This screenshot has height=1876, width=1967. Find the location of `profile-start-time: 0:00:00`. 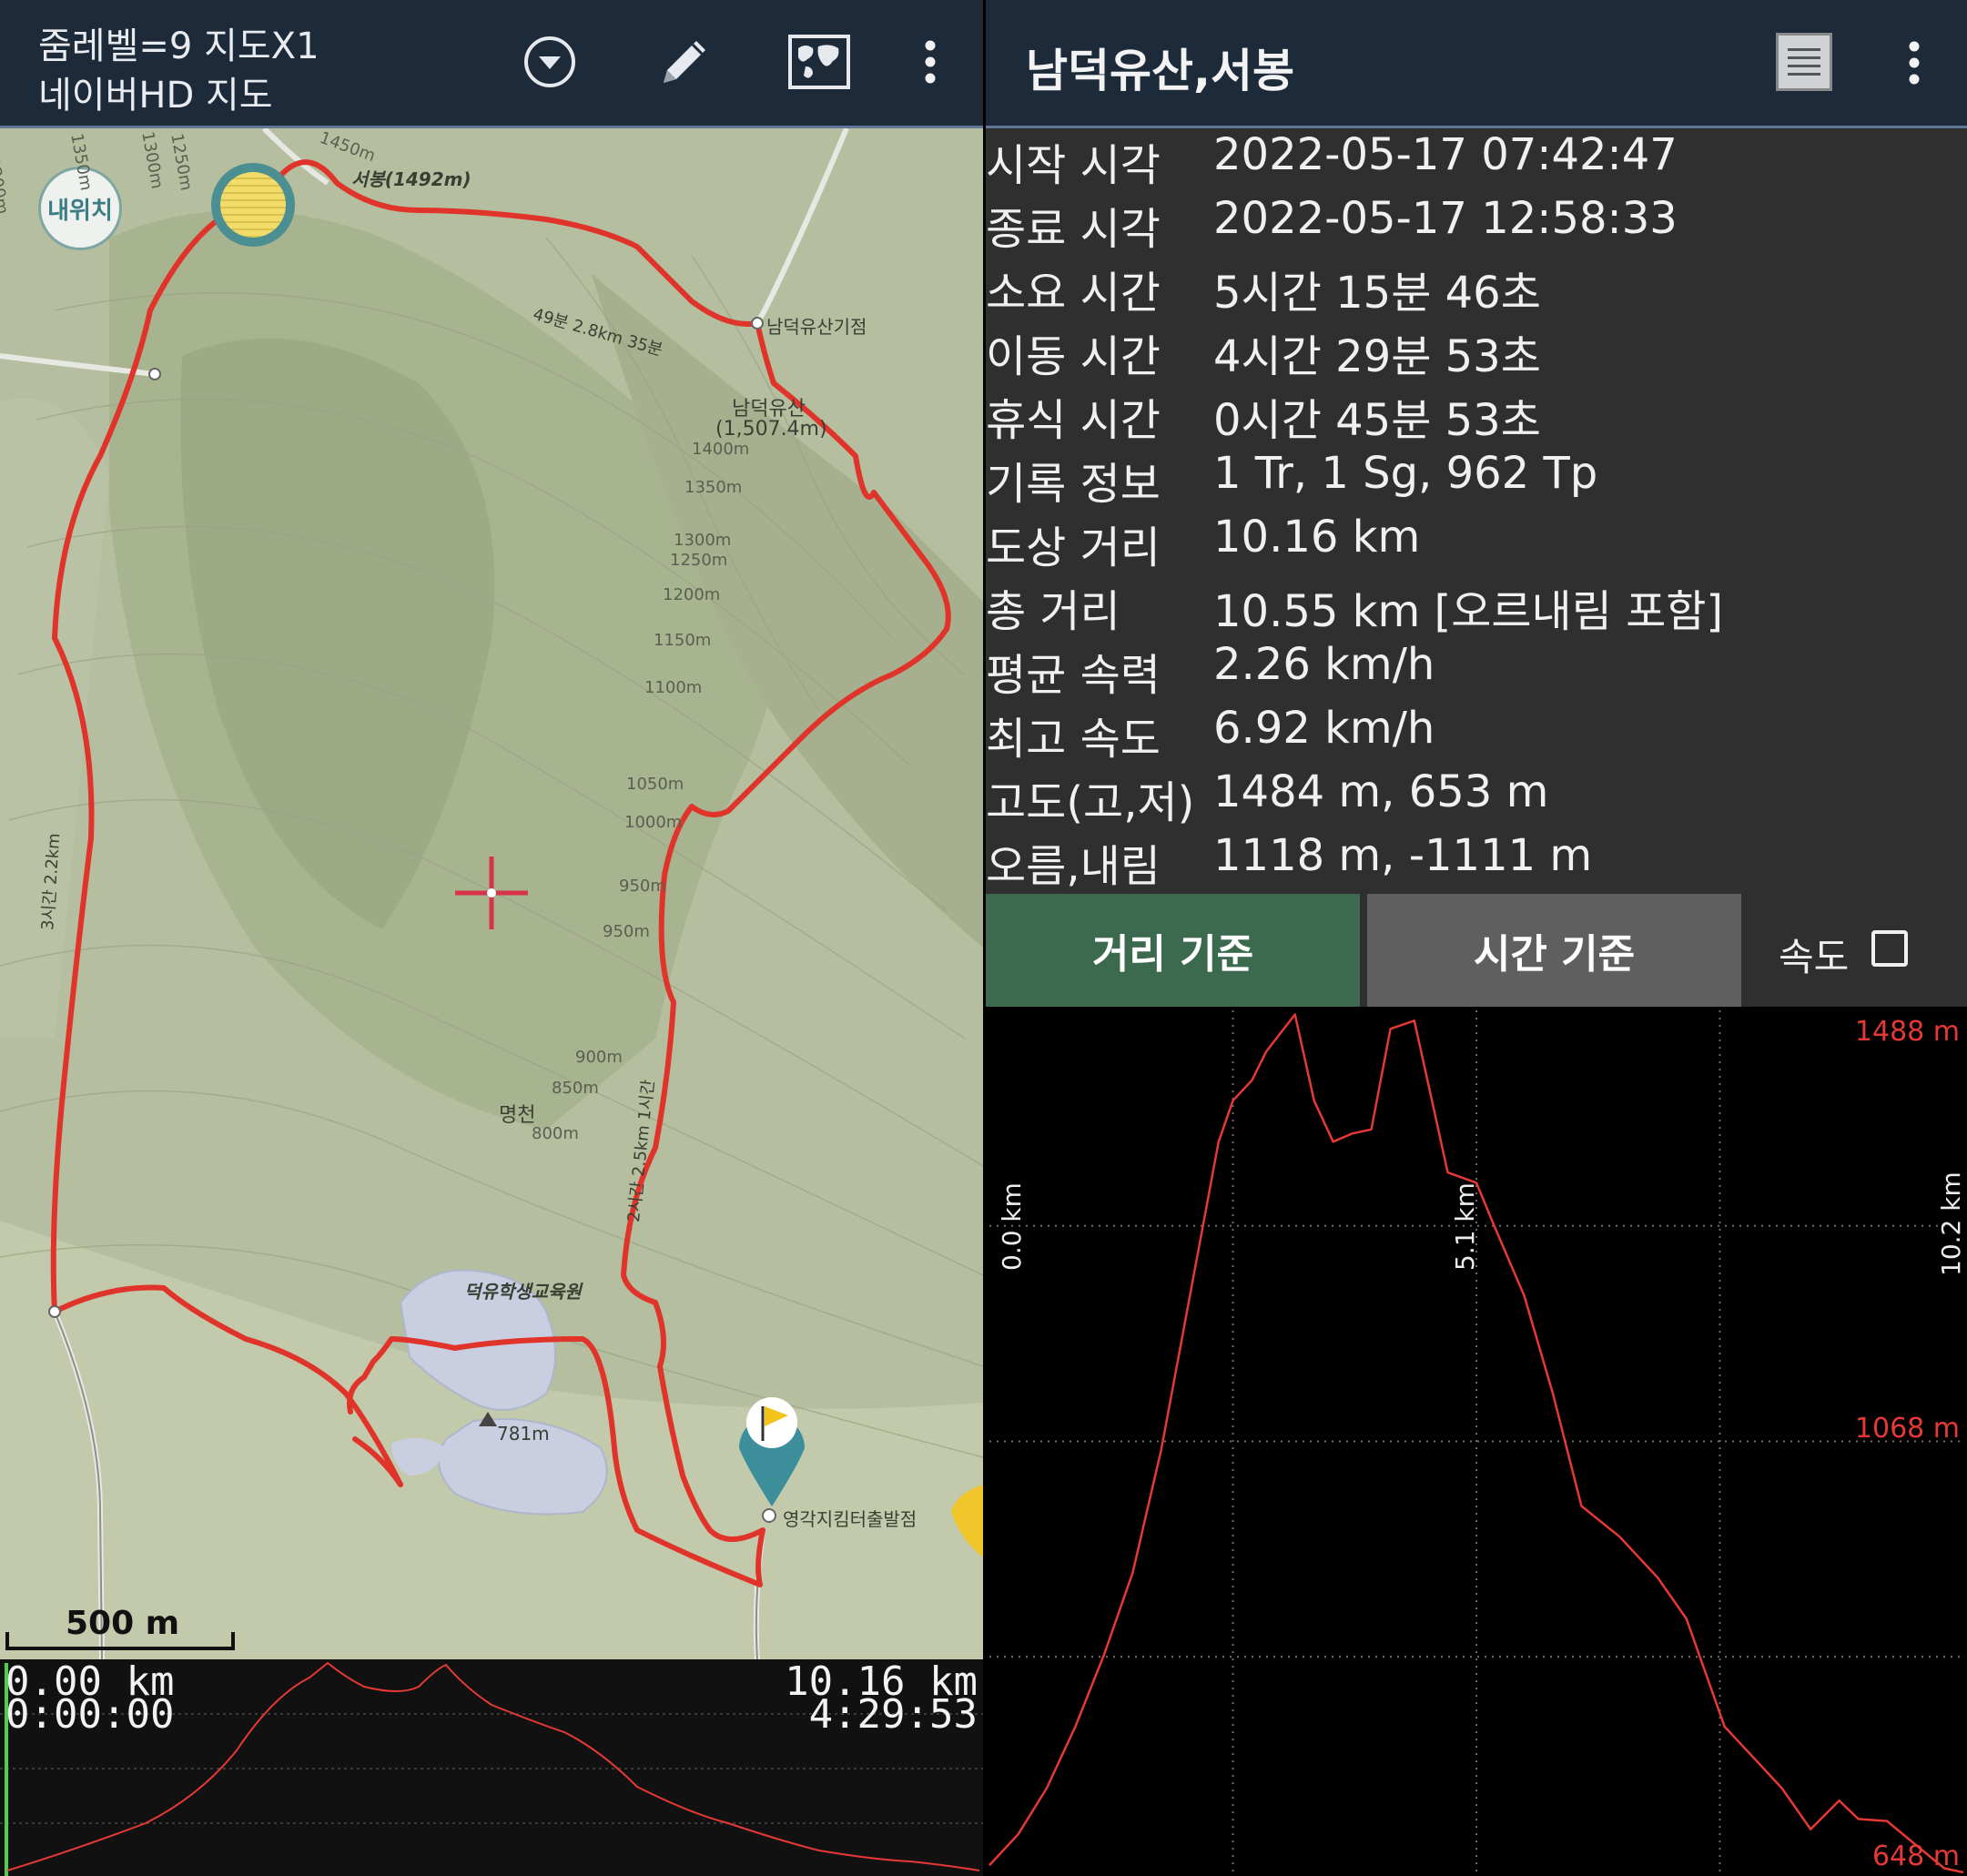

profile-start-time: 0:00:00 is located at coordinates (90, 1715).